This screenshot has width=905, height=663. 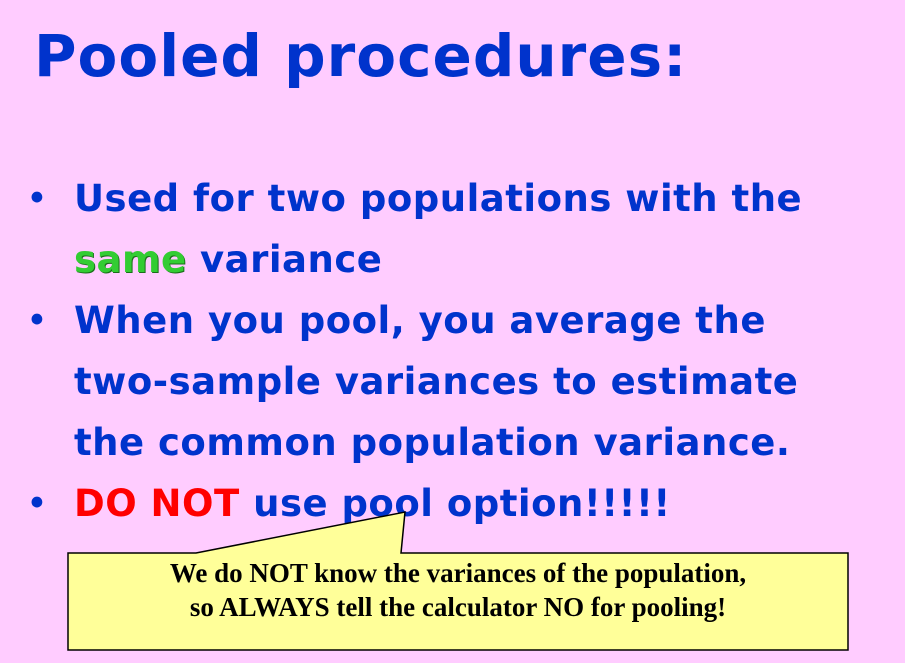 I want to click on slide-title: Pooled procedures:, so click(x=361, y=56).